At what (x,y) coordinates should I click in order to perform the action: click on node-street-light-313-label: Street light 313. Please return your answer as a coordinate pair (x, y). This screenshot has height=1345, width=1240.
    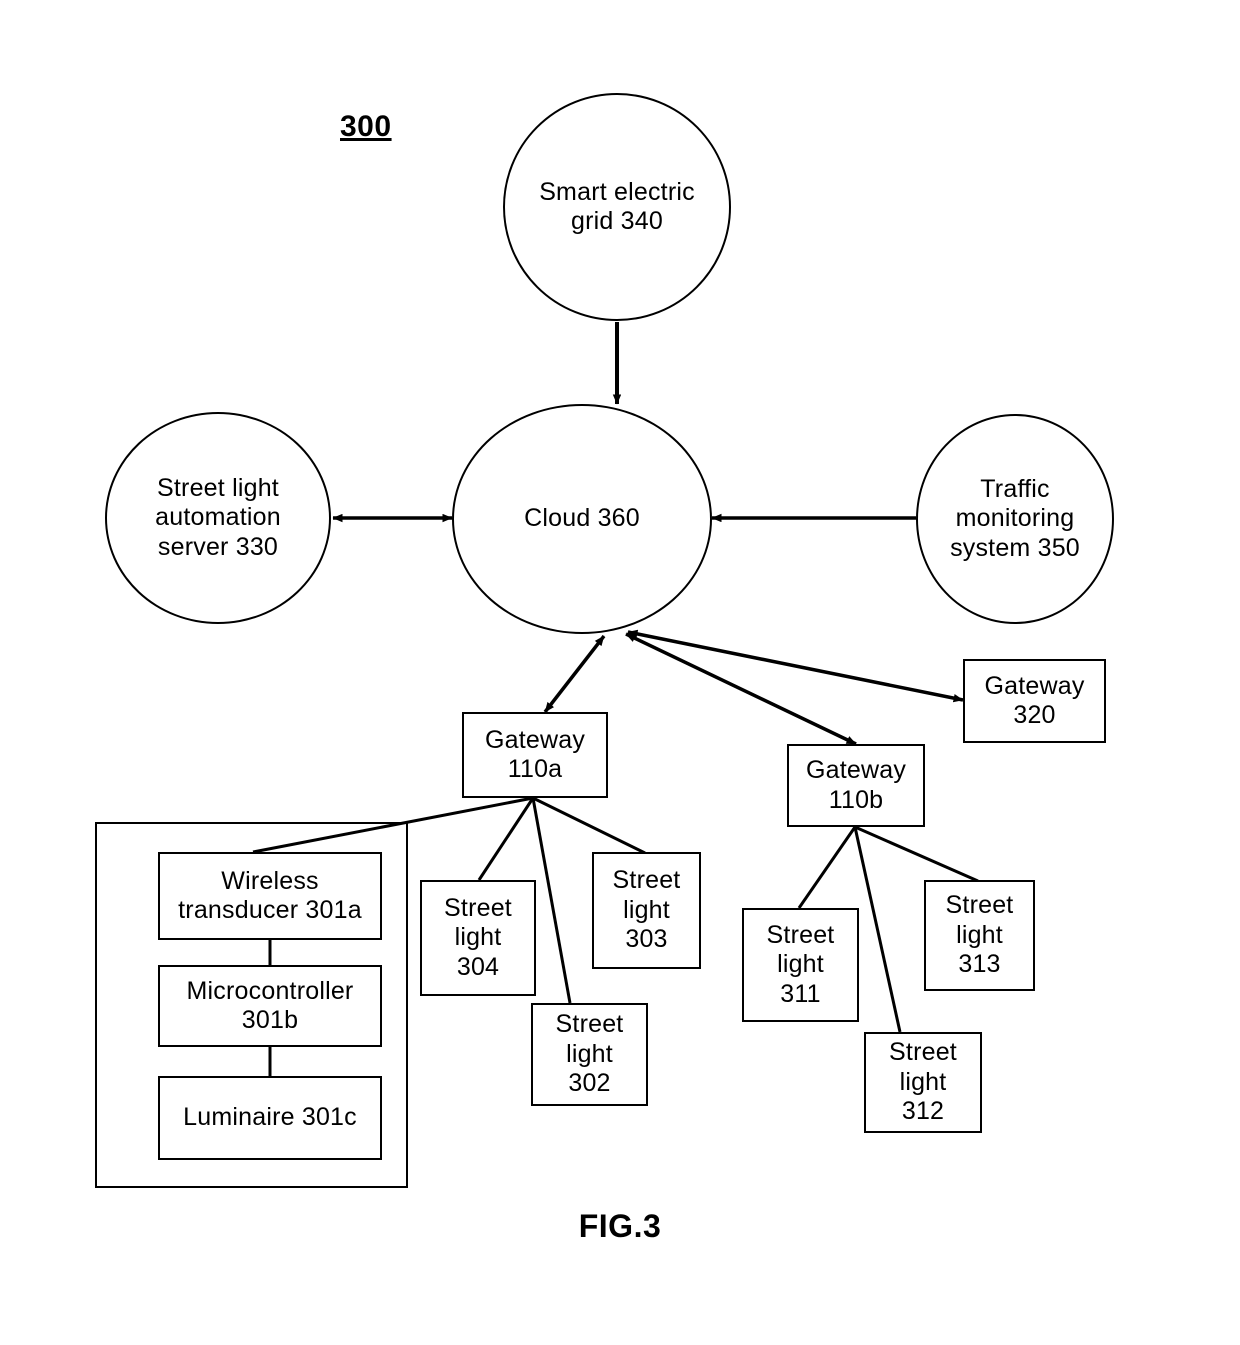
    Looking at the image, I should click on (979, 935).